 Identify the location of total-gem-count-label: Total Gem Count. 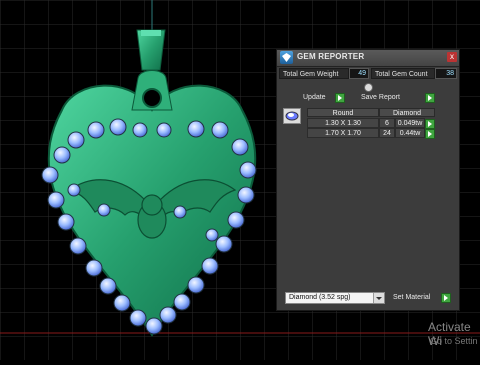
(403, 73).